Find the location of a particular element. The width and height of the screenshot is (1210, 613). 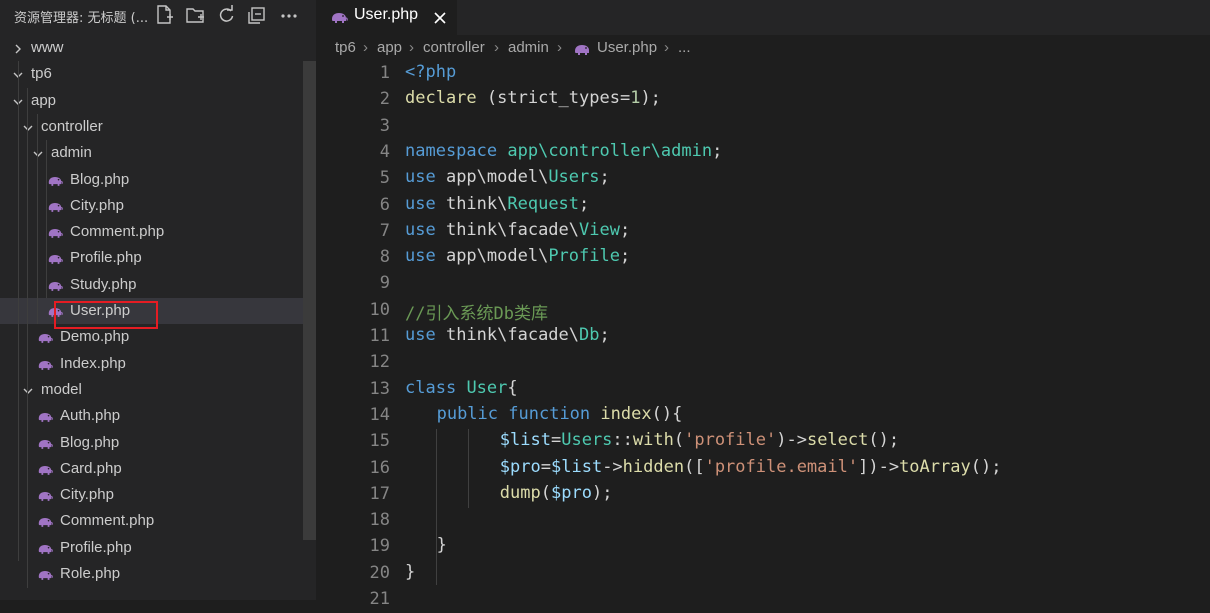

collapse-all-icon is located at coordinates (257, 15).